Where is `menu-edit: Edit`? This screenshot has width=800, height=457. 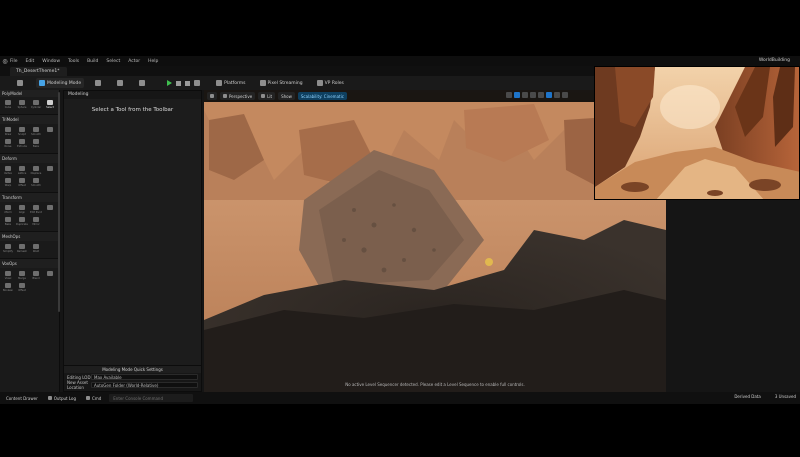 menu-edit: Edit is located at coordinates (30, 61).